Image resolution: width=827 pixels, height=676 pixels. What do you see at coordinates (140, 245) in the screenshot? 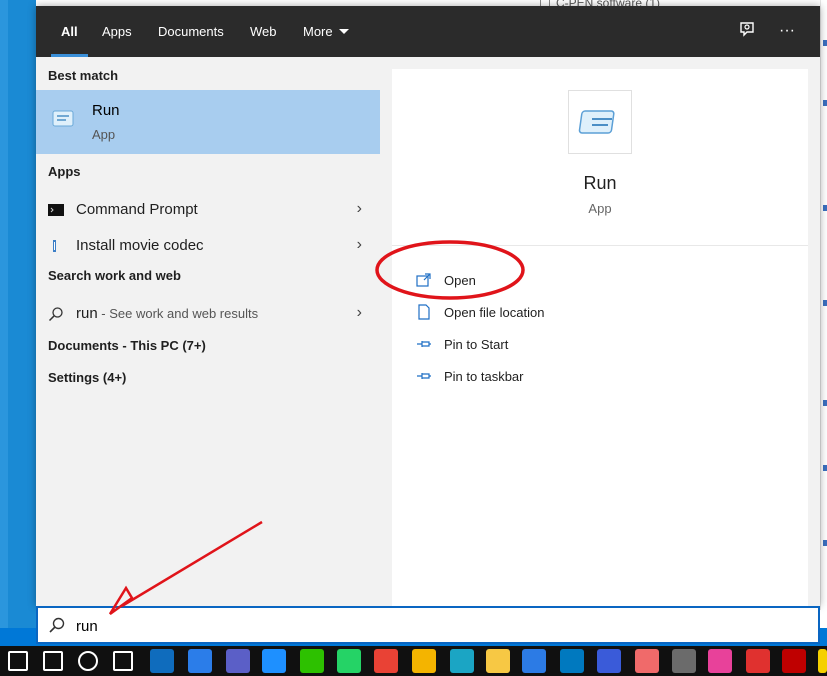
I see `app-result-label: Install movie codec` at bounding box center [140, 245].